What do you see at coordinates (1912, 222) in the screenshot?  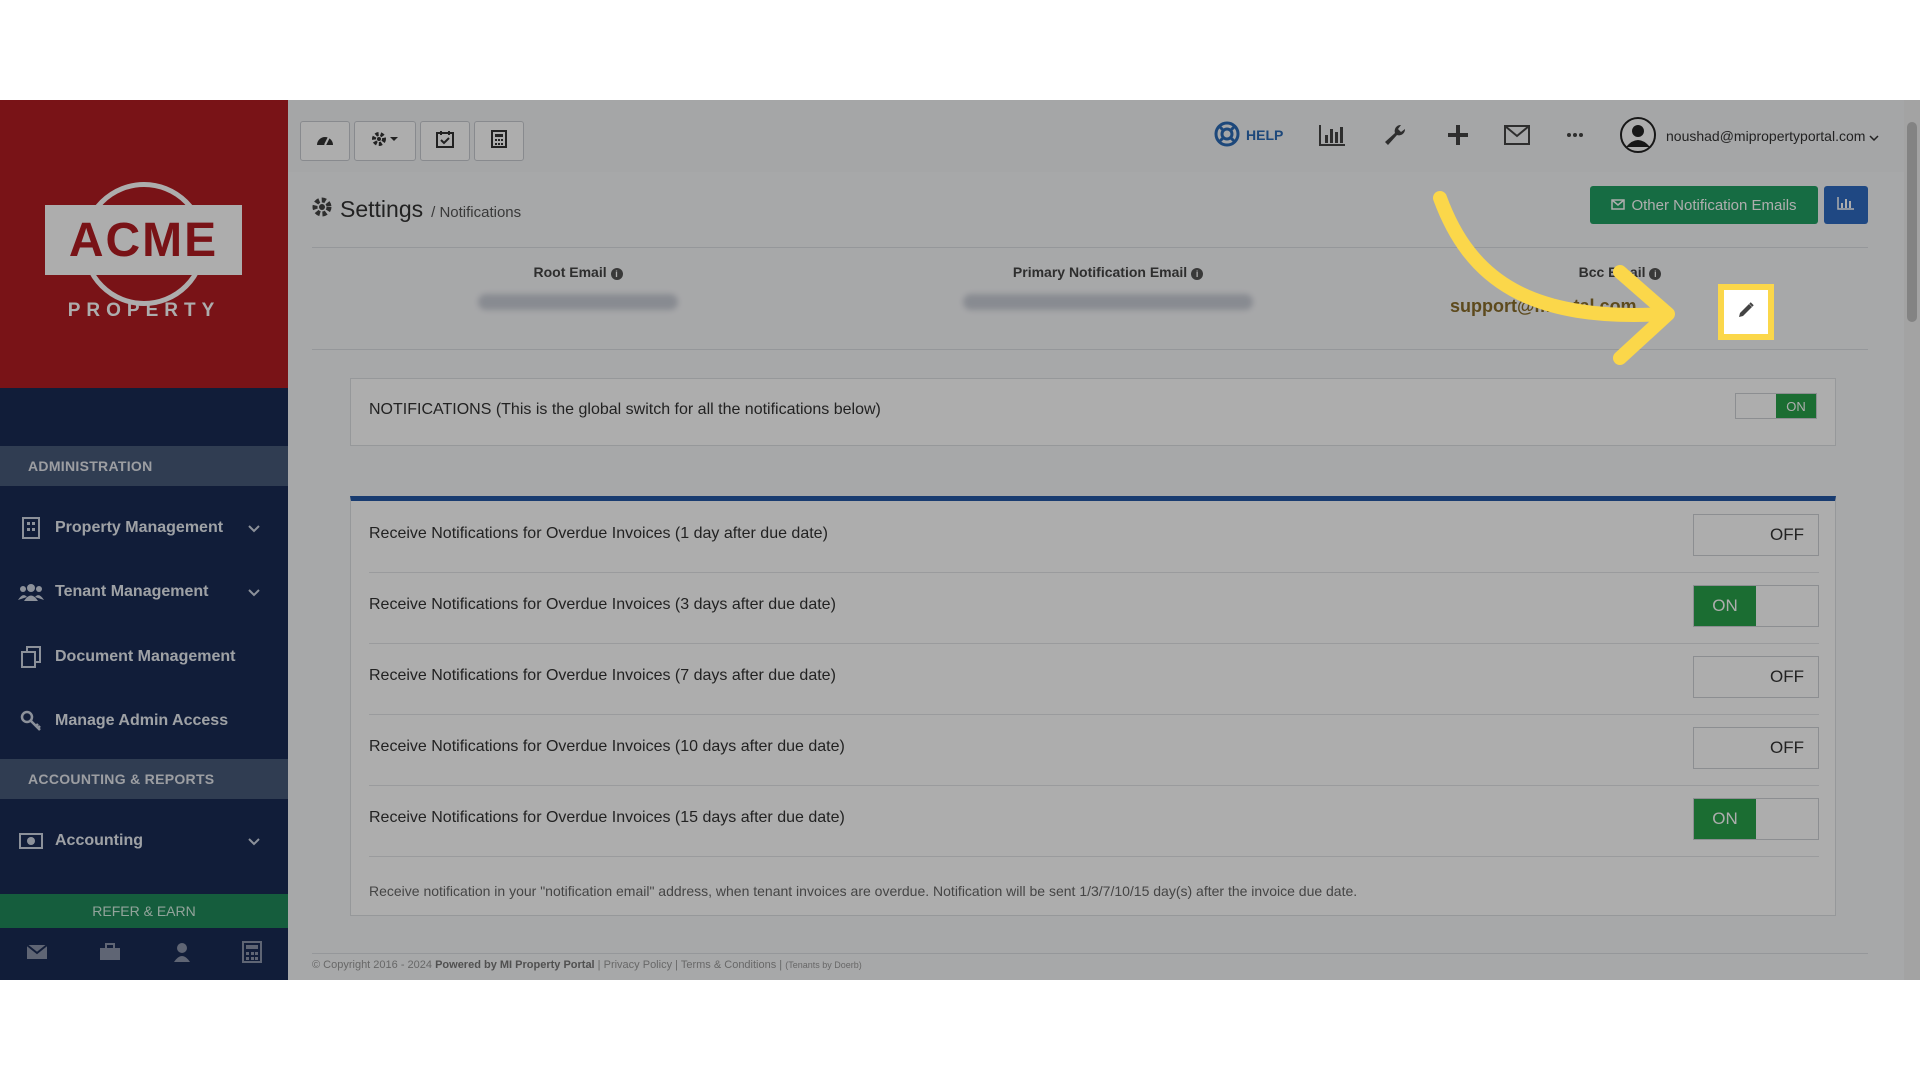 I see `scroll-thumb` at bounding box center [1912, 222].